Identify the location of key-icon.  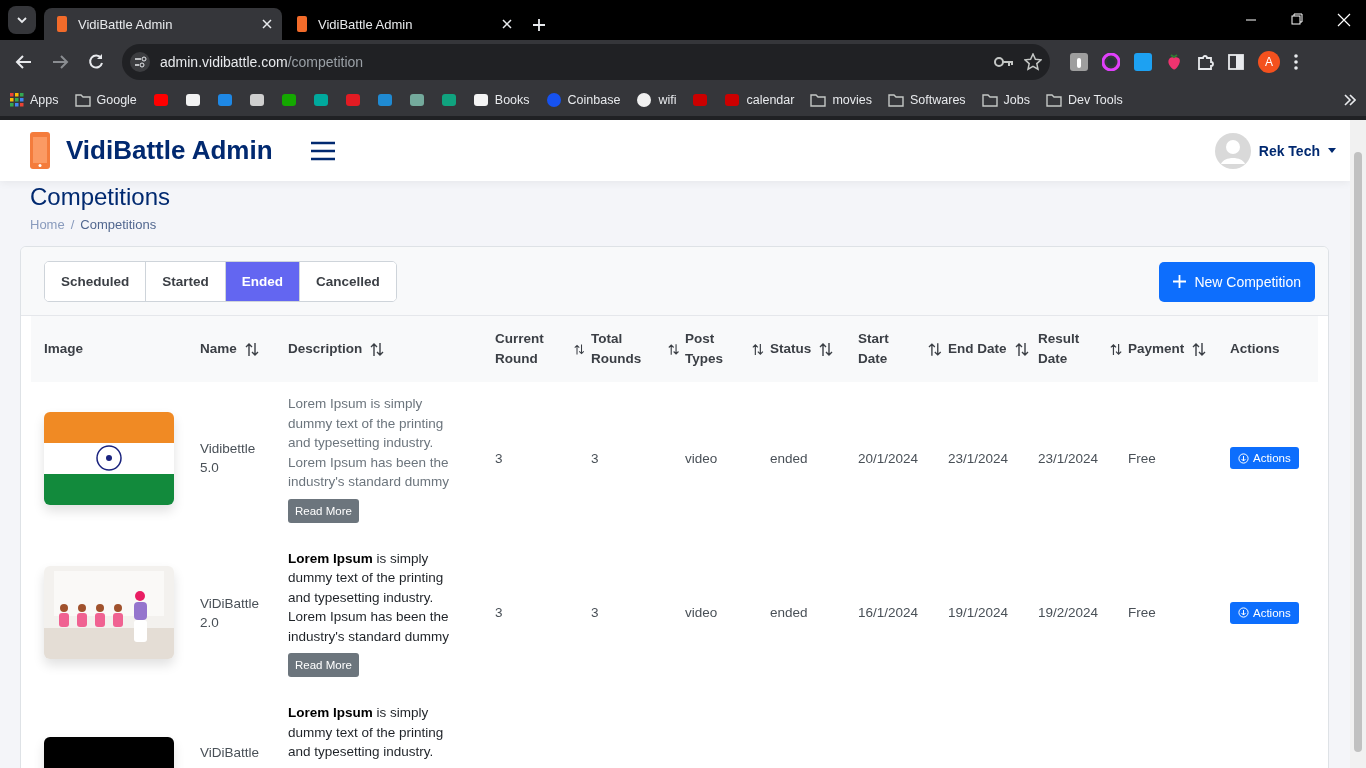
(1004, 62).